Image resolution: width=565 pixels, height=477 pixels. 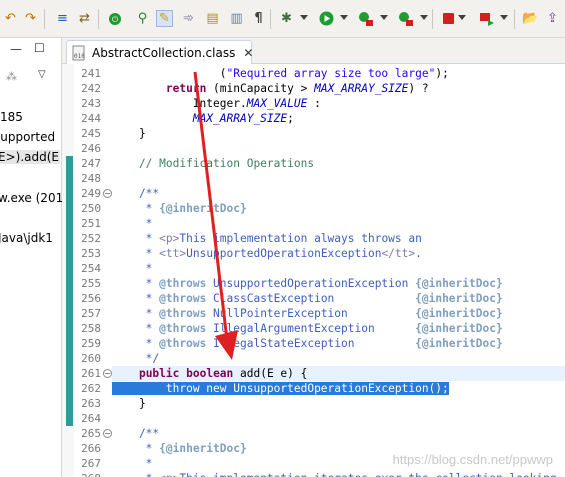 What do you see at coordinates (236, 18) in the screenshot?
I see `show-list-icon: ▥` at bounding box center [236, 18].